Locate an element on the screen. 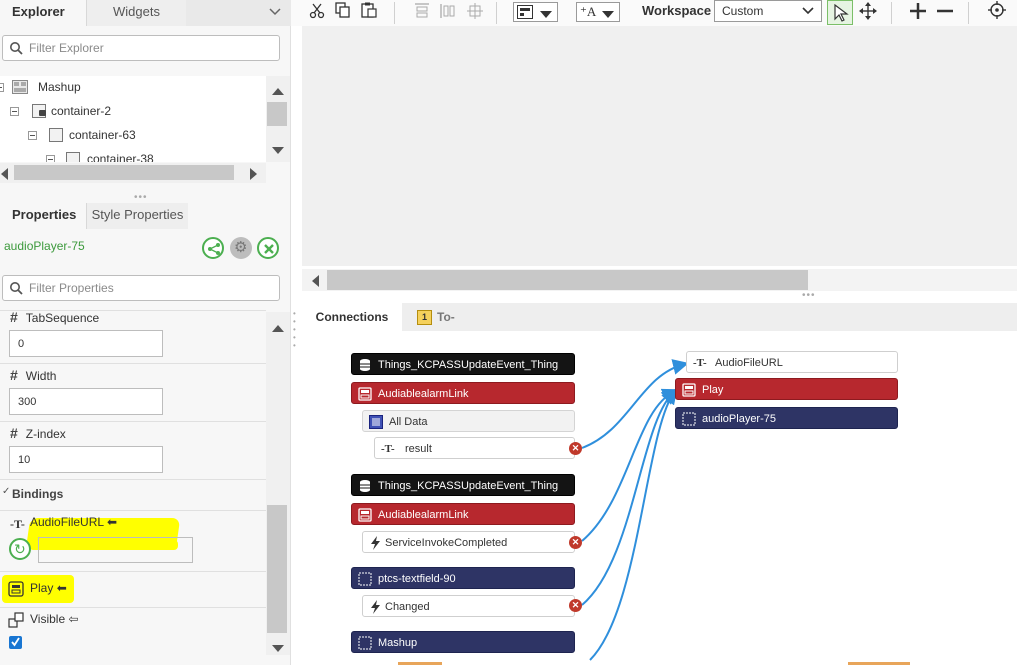 This screenshot has width=1017, height=665. refresh-button: ↻ is located at coordinates (20, 549).